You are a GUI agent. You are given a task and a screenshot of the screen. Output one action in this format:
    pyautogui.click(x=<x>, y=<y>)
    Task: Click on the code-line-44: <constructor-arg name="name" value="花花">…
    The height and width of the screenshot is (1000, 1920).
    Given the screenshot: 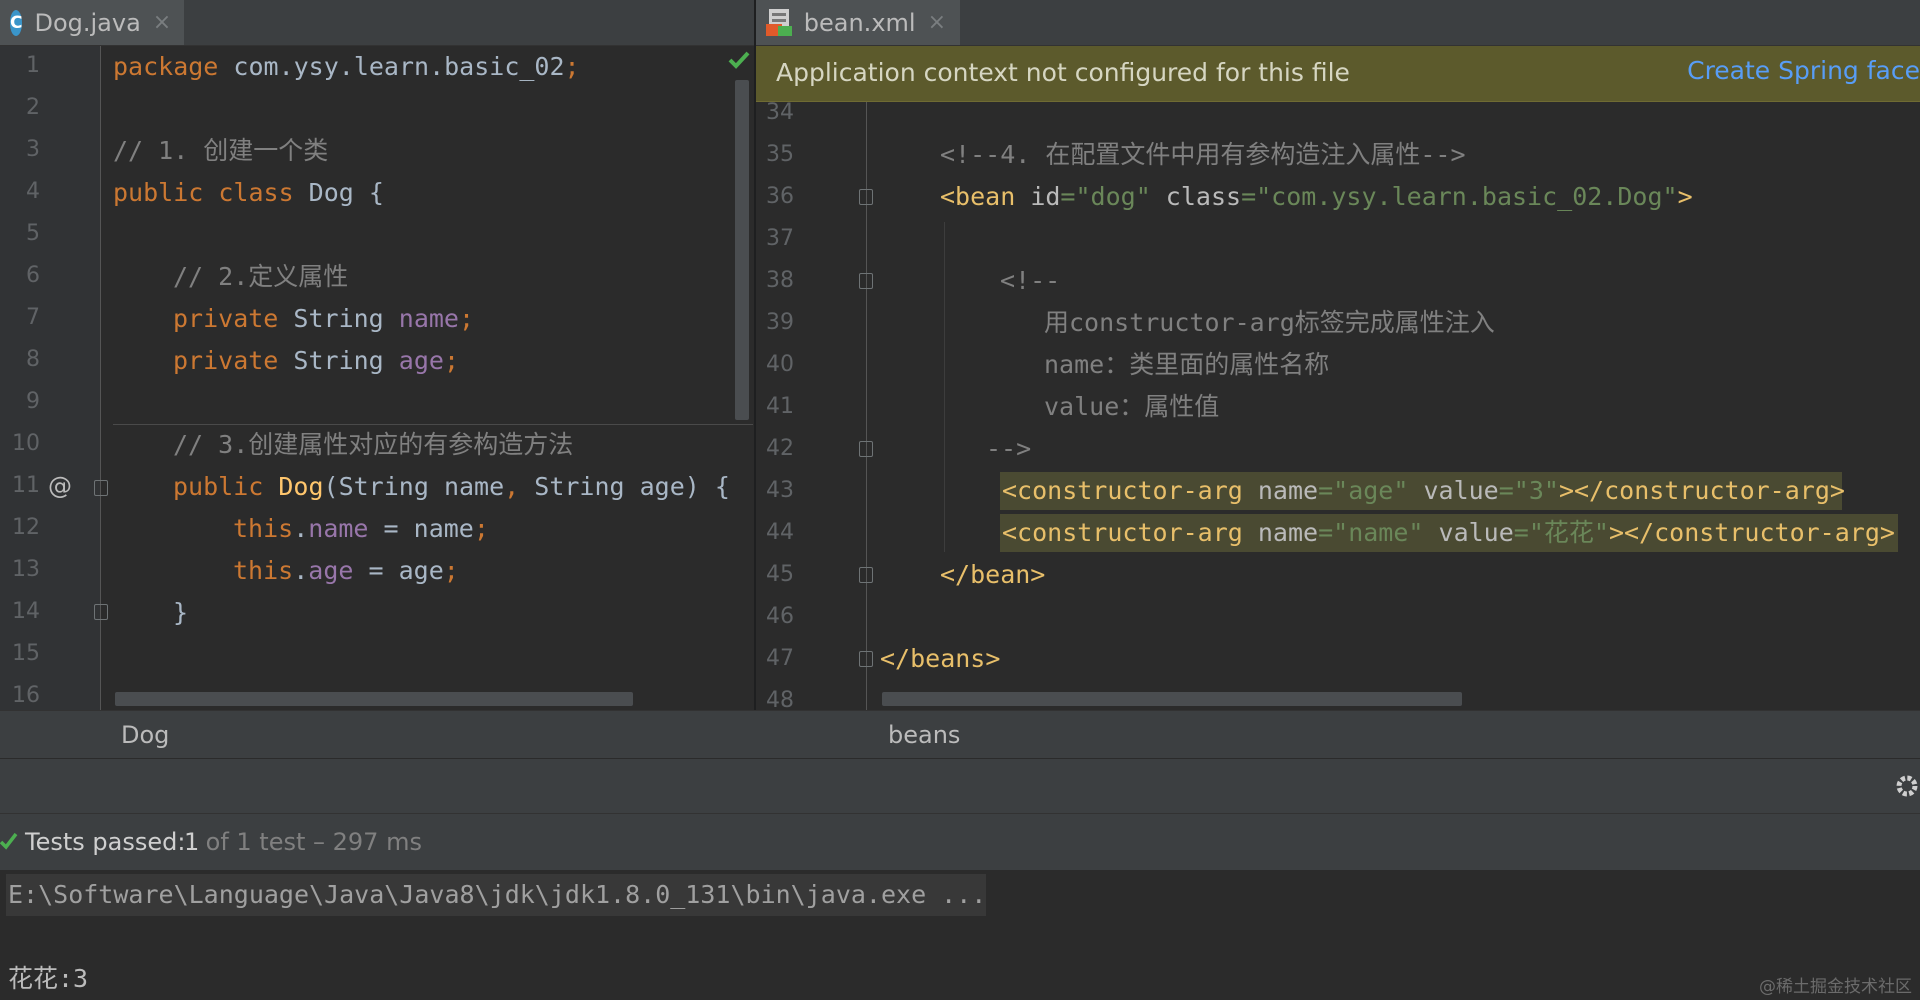 What is the action you would take?
    pyautogui.click(x=1448, y=532)
    